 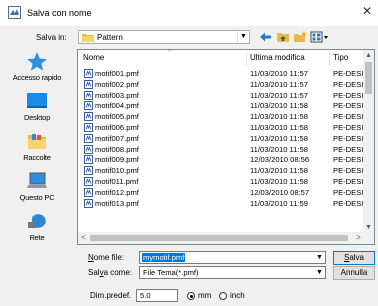 What do you see at coordinates (223, 296) in the screenshot?
I see `radio-inch` at bounding box center [223, 296].